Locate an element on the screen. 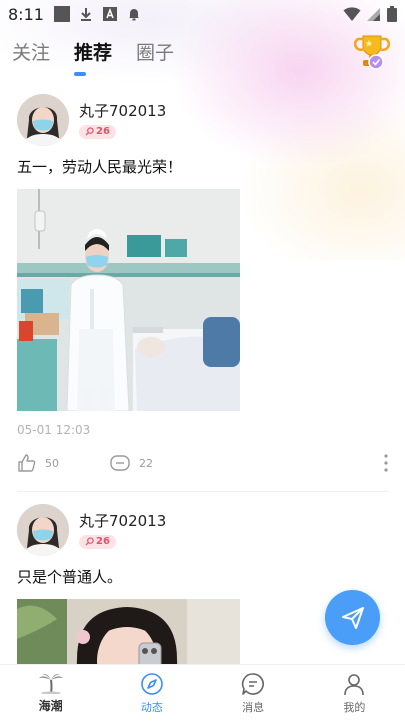  nav-item-home: 海潮 is located at coordinates (50, 693).